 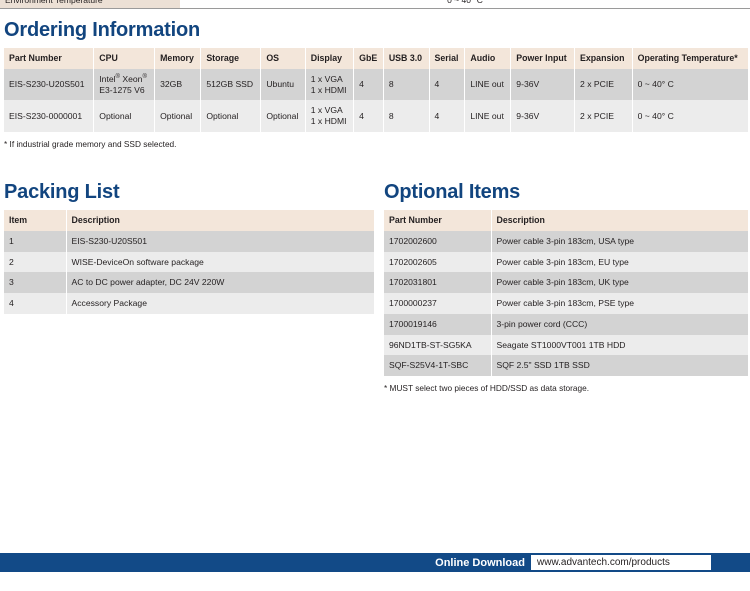 What do you see at coordinates (178, 84) in the screenshot?
I see `cell-memory: 32GB` at bounding box center [178, 84].